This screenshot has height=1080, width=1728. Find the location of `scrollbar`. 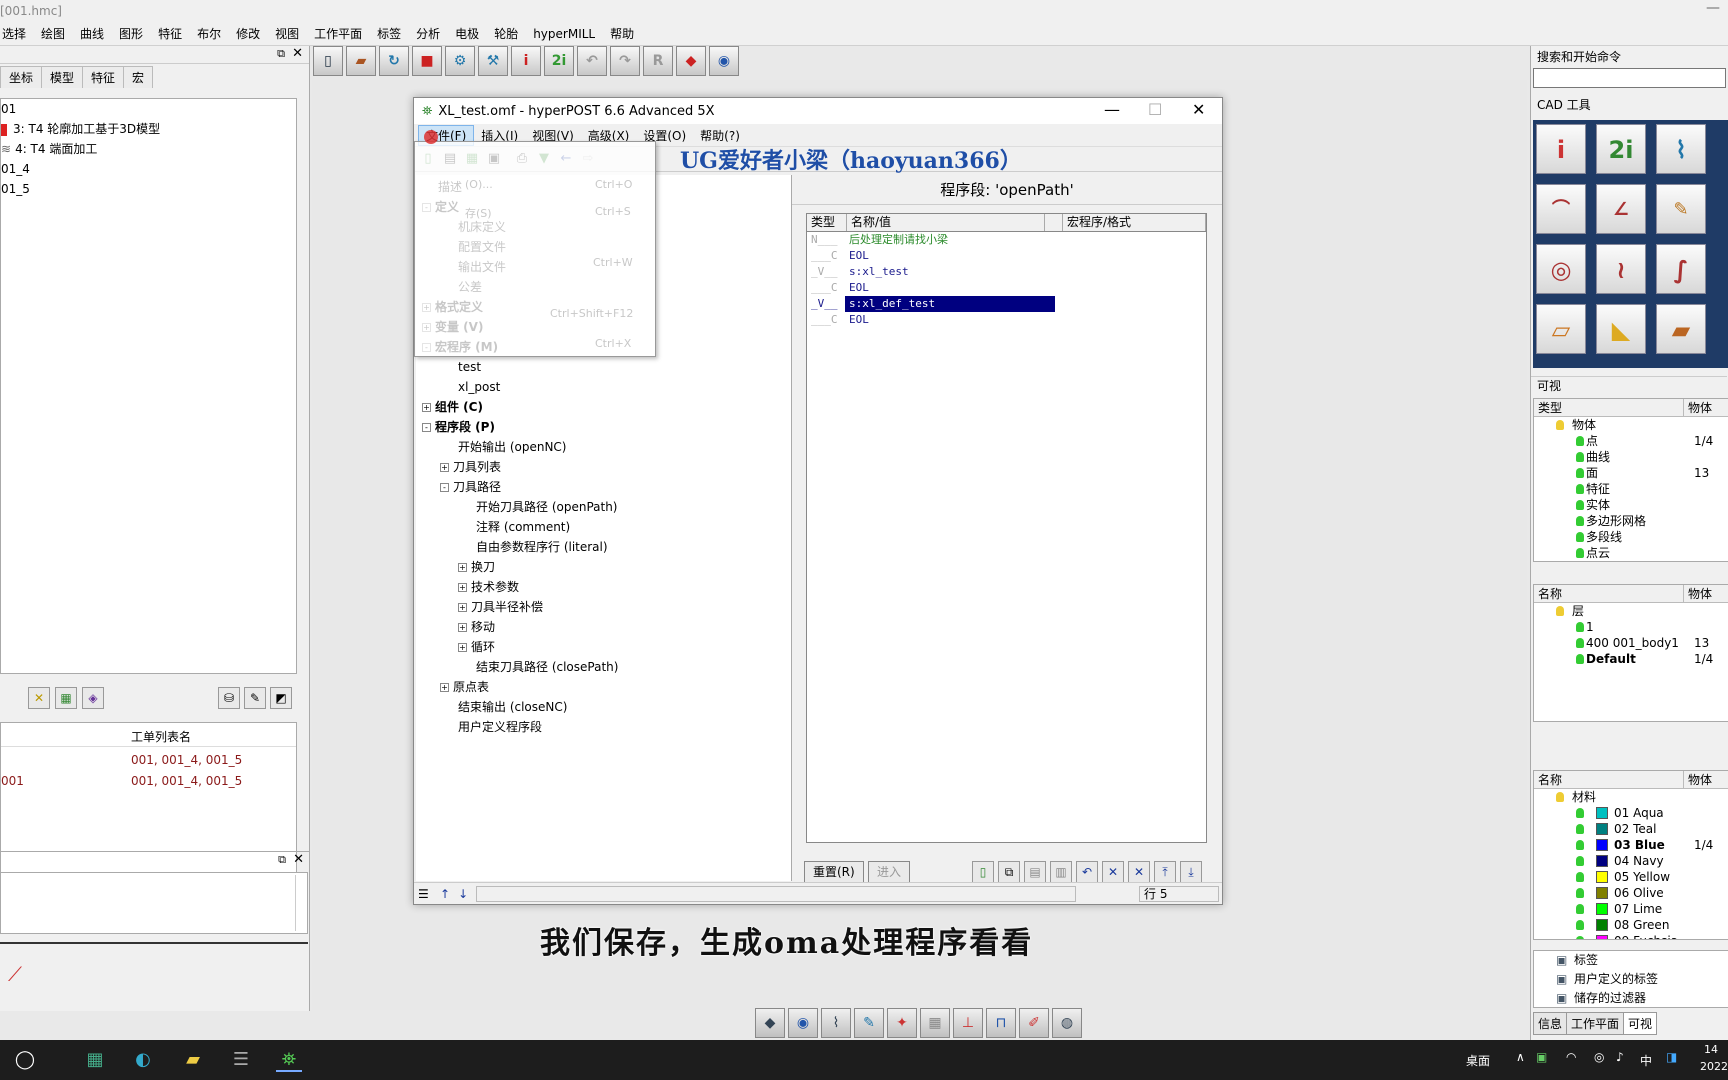

scrollbar is located at coordinates (300, 903).